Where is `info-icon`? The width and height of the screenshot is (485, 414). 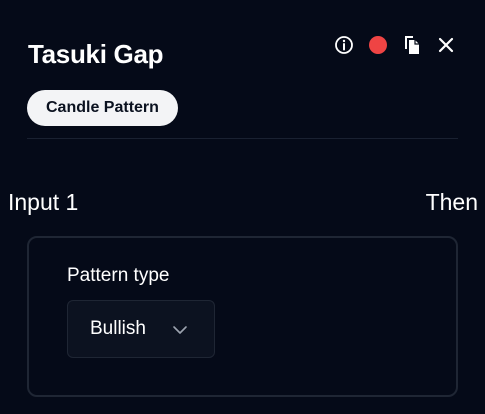
info-icon is located at coordinates (344, 45).